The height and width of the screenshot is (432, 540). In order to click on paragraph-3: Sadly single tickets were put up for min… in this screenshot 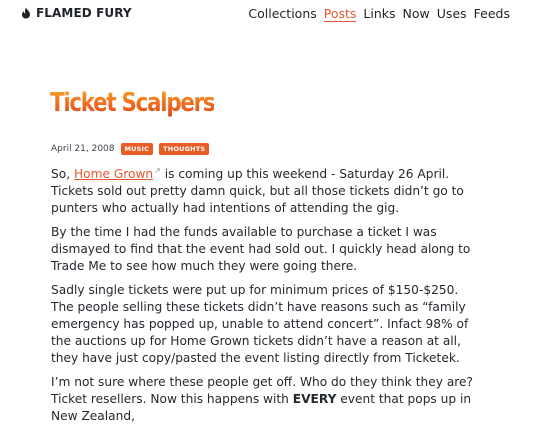, I will do `click(260, 324)`.